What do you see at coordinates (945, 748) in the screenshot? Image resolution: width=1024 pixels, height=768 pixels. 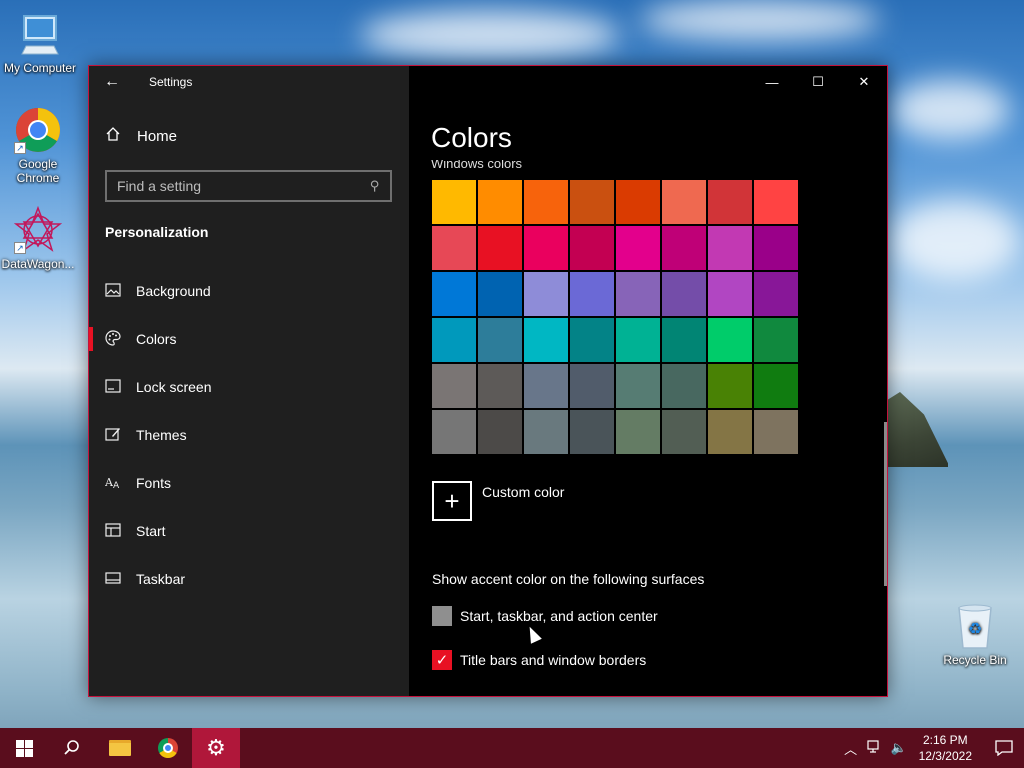 I see `clock: 2:16 PM 12/3/2022` at bounding box center [945, 748].